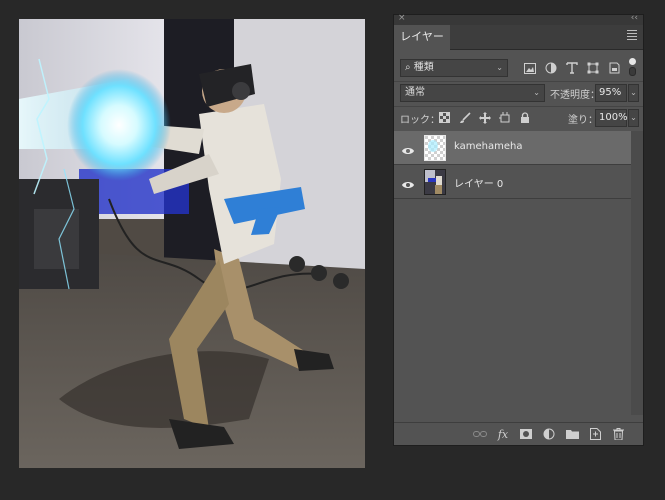 This screenshot has height=500, width=665. What do you see at coordinates (618, 434) in the screenshot?
I see `trash-icon` at bounding box center [618, 434].